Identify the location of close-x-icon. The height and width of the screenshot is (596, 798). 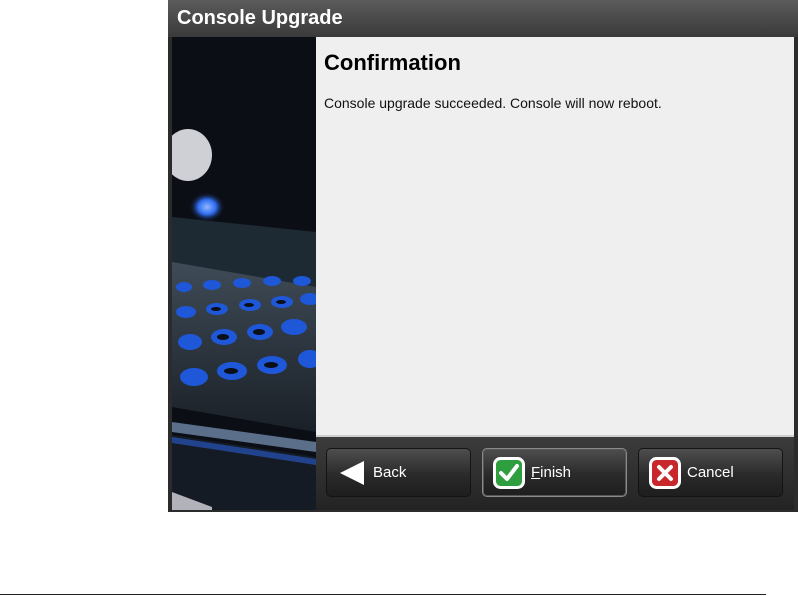
(665, 472).